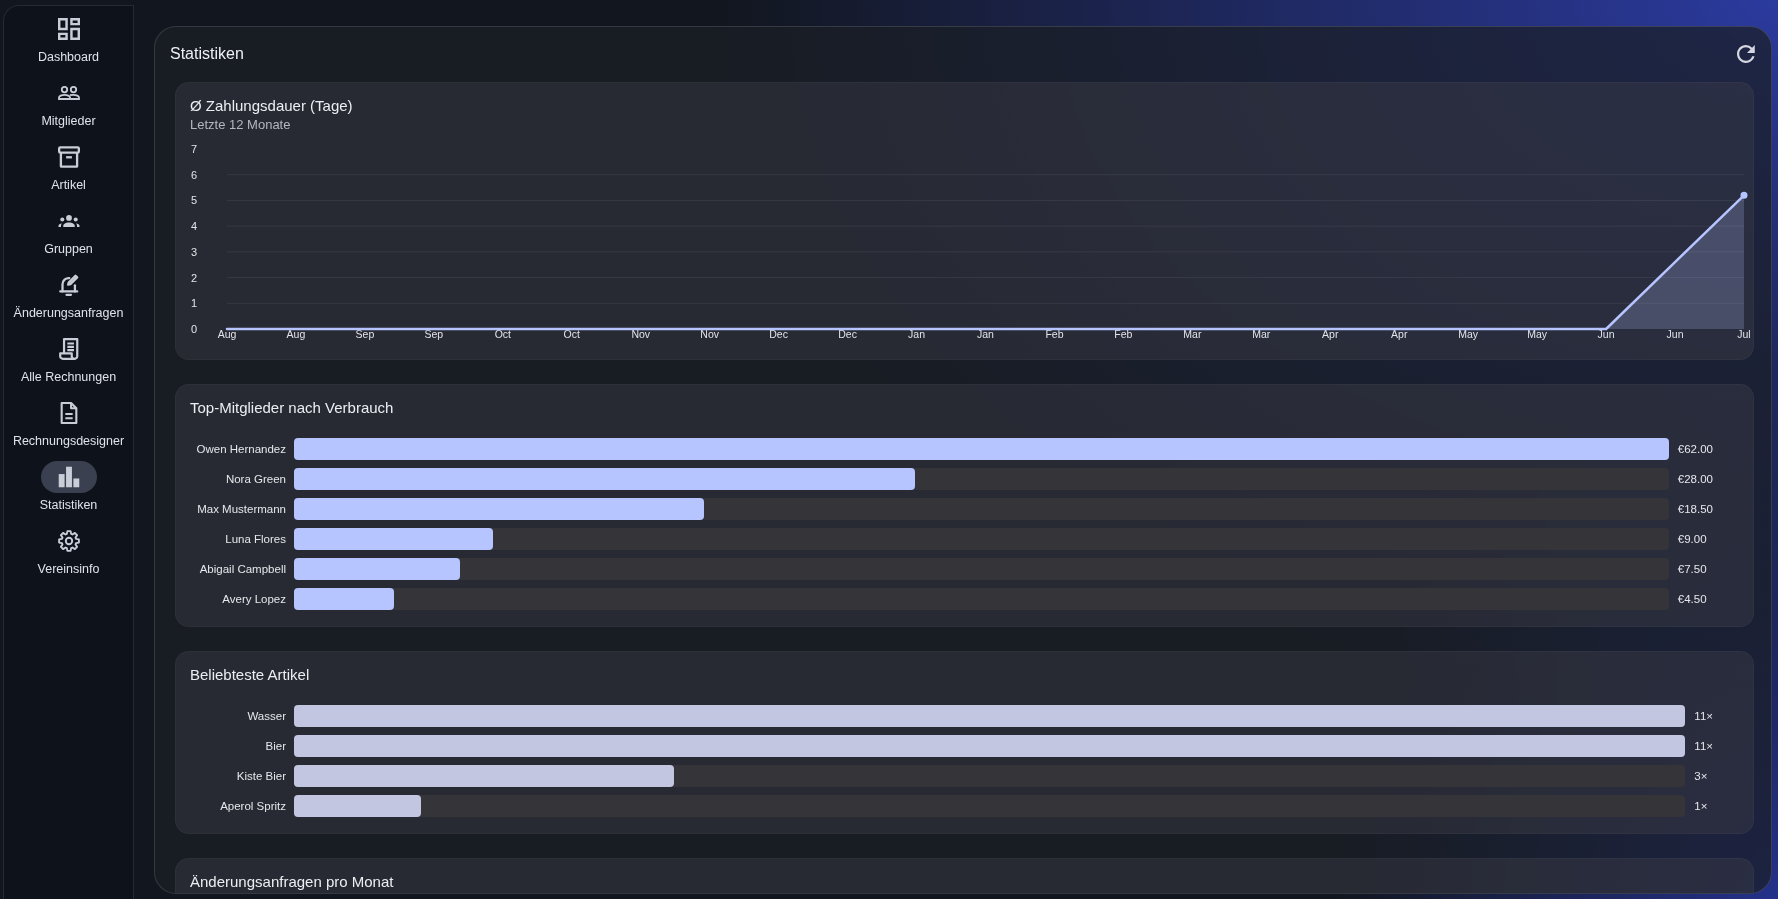 Image resolution: width=1778 pixels, height=899 pixels. Describe the element at coordinates (193, 329) in the screenshot. I see `y-axis-label: 0` at that location.